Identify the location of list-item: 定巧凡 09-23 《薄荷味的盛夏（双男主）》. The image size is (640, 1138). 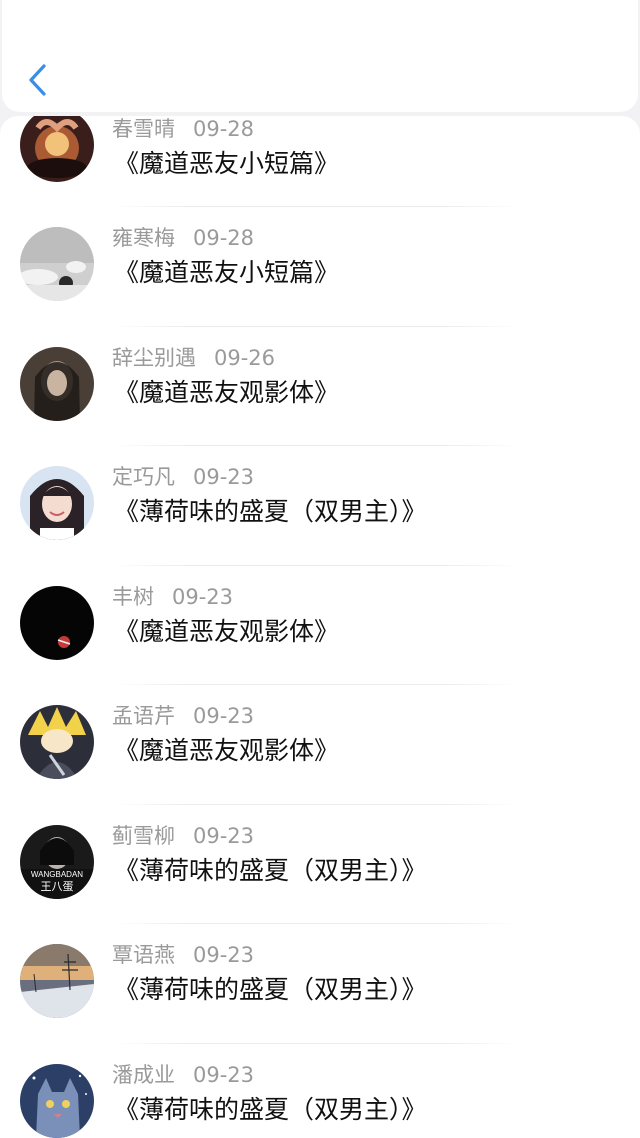
(320, 506).